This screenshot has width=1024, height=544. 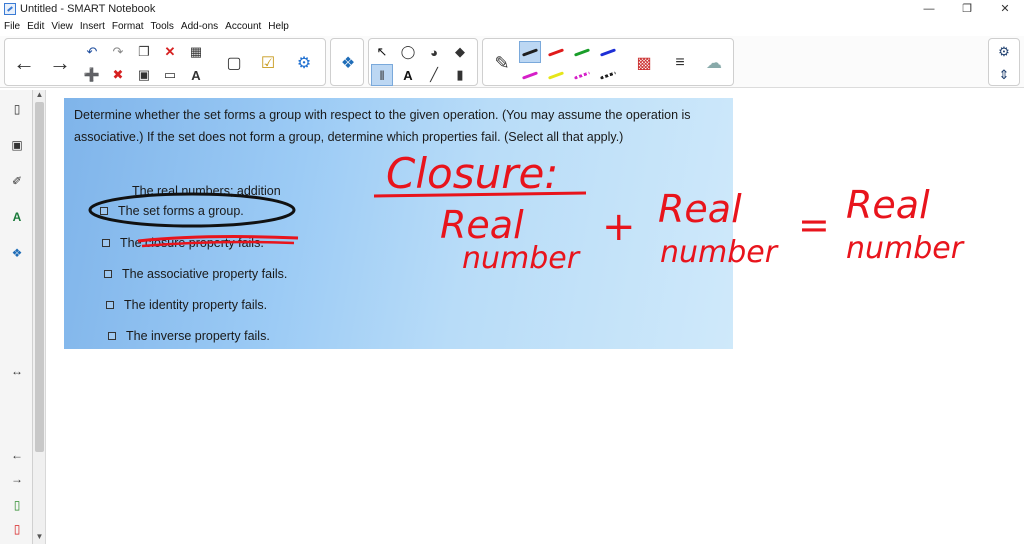 I want to click on smart-notebook-icon, so click(x=10, y=9).